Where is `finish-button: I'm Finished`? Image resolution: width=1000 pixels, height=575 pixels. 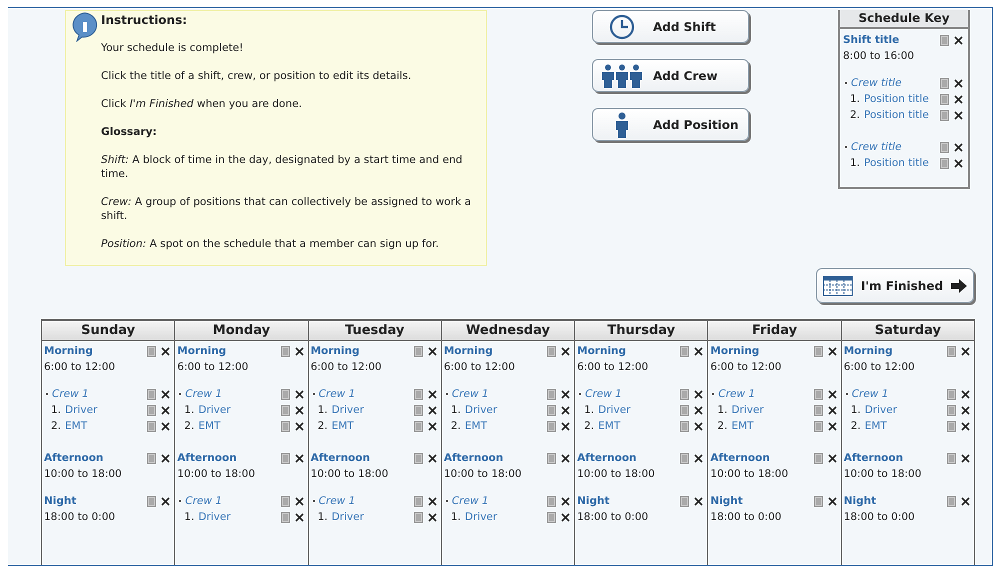 finish-button: I'm Finished is located at coordinates (895, 285).